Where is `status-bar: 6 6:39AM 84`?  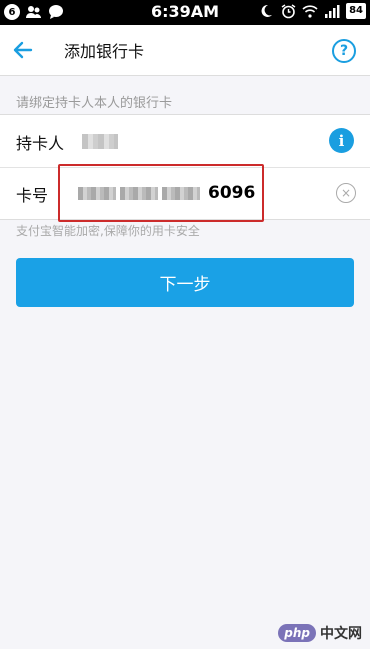
status-bar: 6 6:39AM 84 is located at coordinates (185, 12).